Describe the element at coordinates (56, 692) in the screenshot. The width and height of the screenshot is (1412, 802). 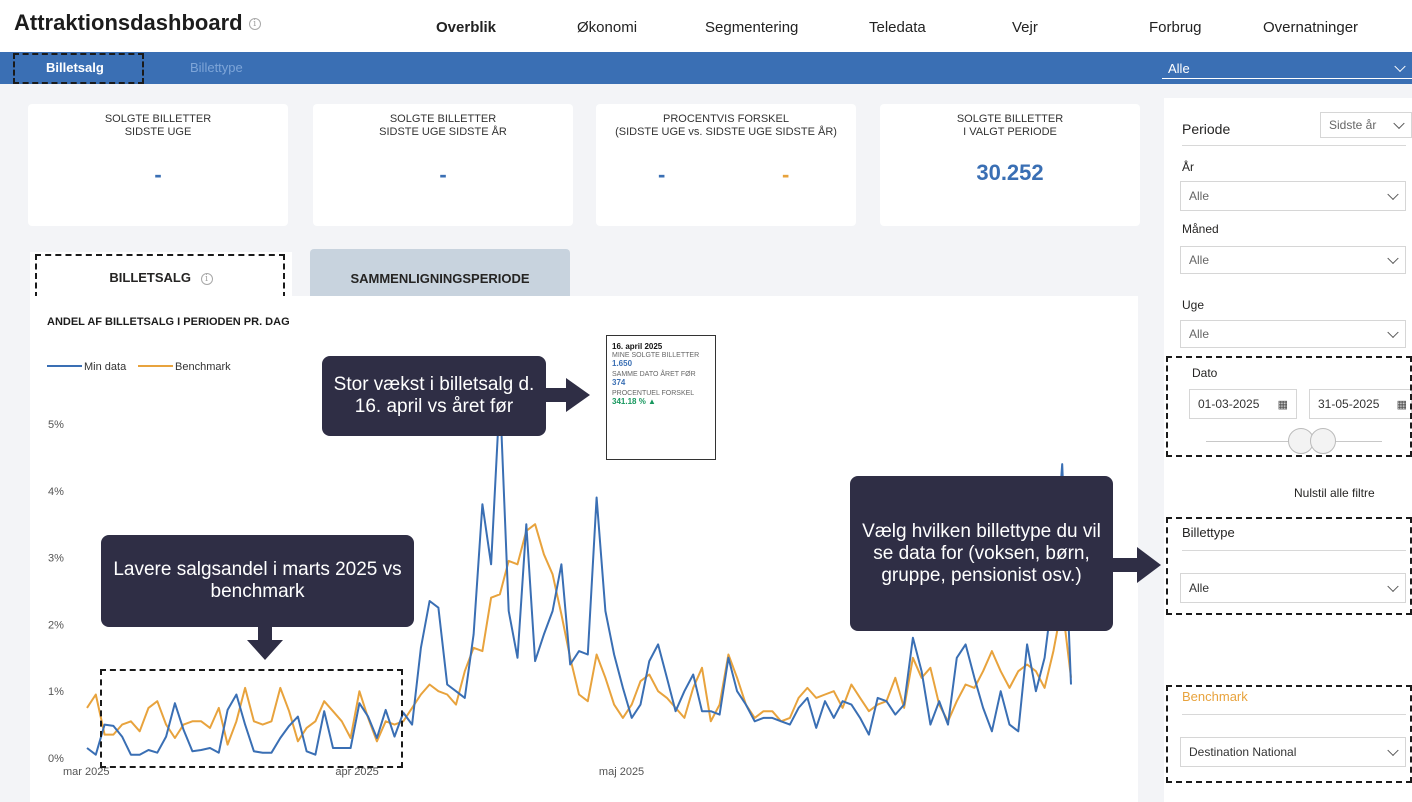
I see `y-tick-label: 1%` at that location.